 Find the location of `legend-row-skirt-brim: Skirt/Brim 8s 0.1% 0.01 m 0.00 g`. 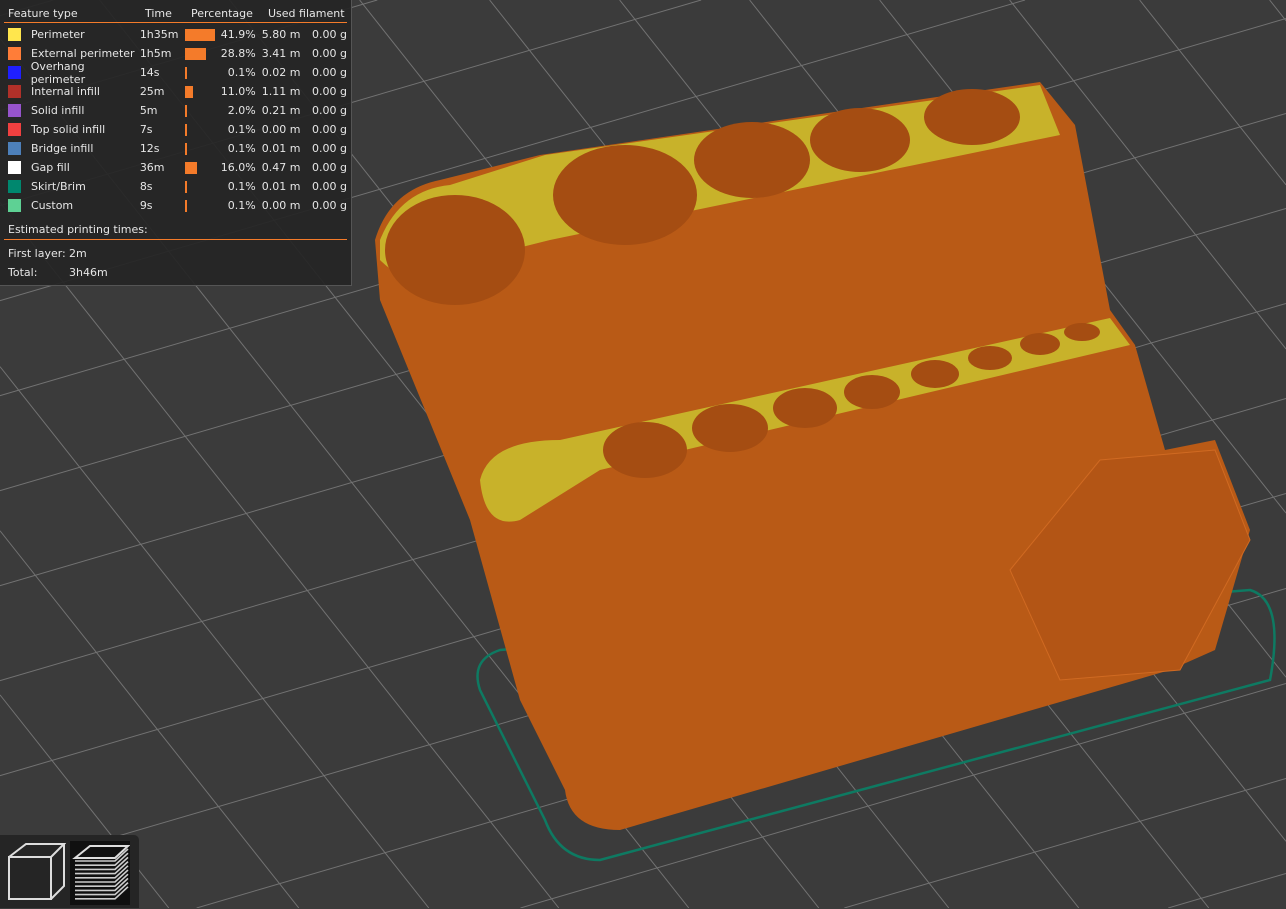

legend-row-skirt-brim: Skirt/Brim 8s 0.1% 0.01 m 0.00 g is located at coordinates (175, 186).